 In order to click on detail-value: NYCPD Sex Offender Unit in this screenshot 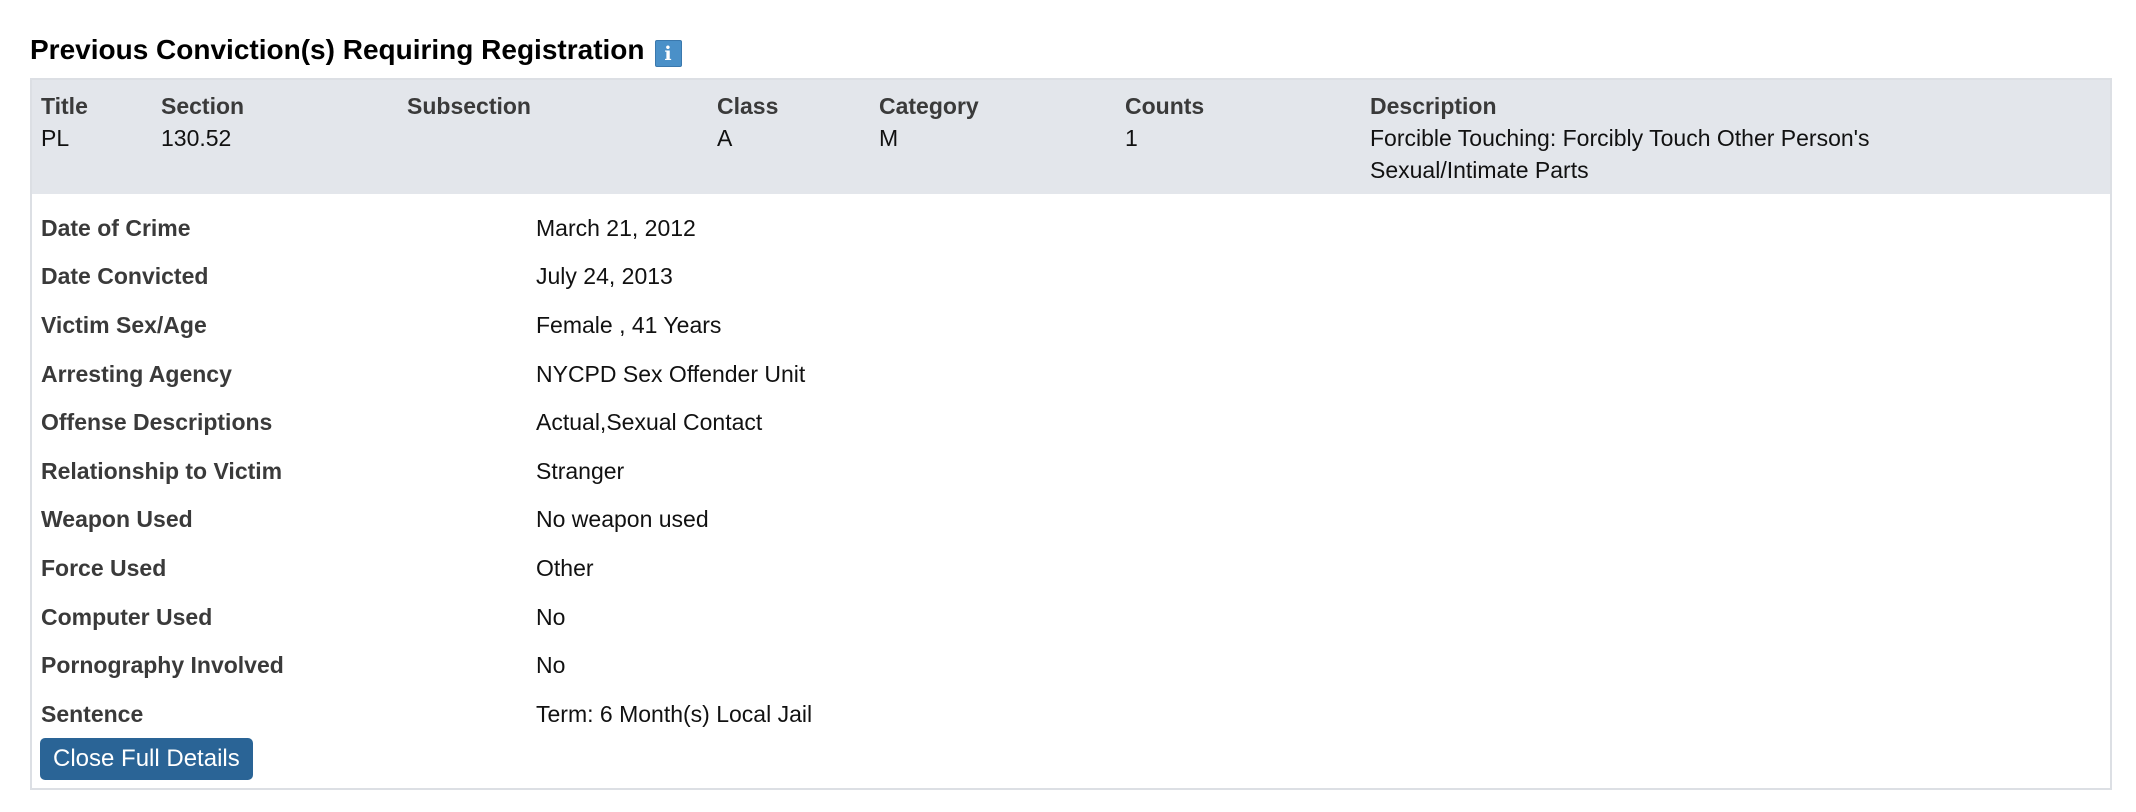, I will do `click(671, 373)`.